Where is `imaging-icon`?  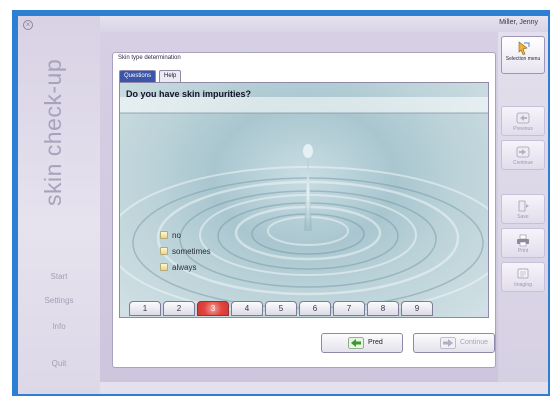 imaging-icon is located at coordinates (523, 273).